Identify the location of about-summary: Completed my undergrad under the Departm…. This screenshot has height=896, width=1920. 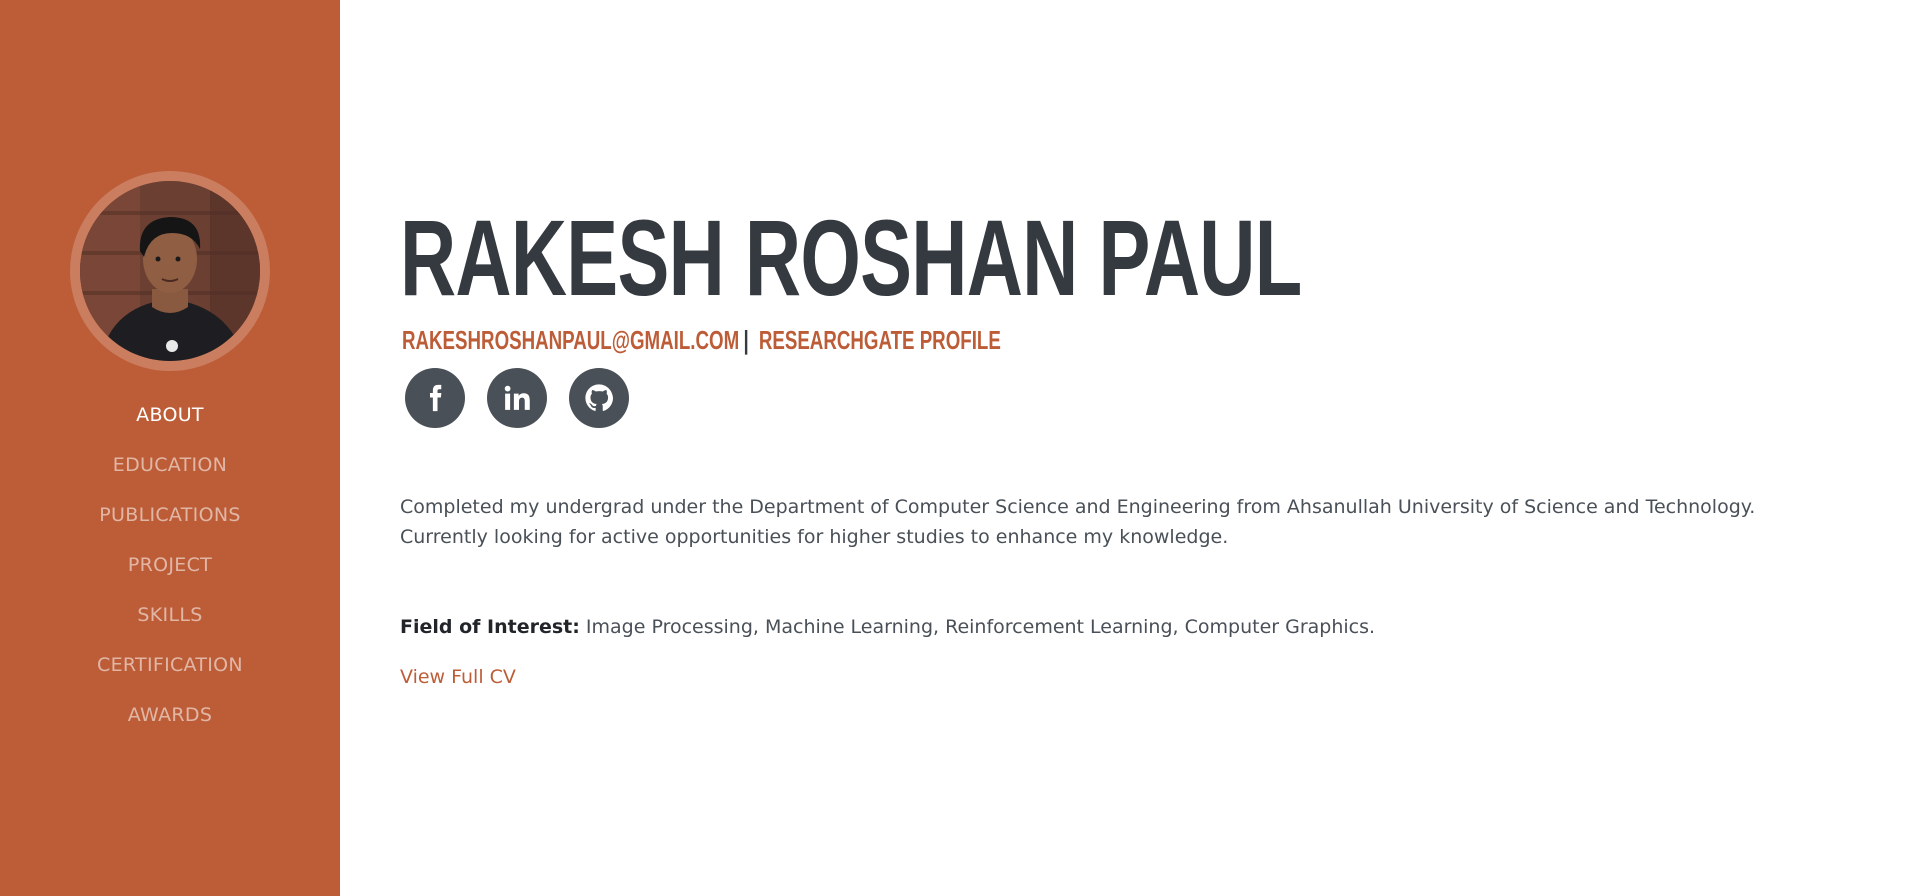
(1078, 522).